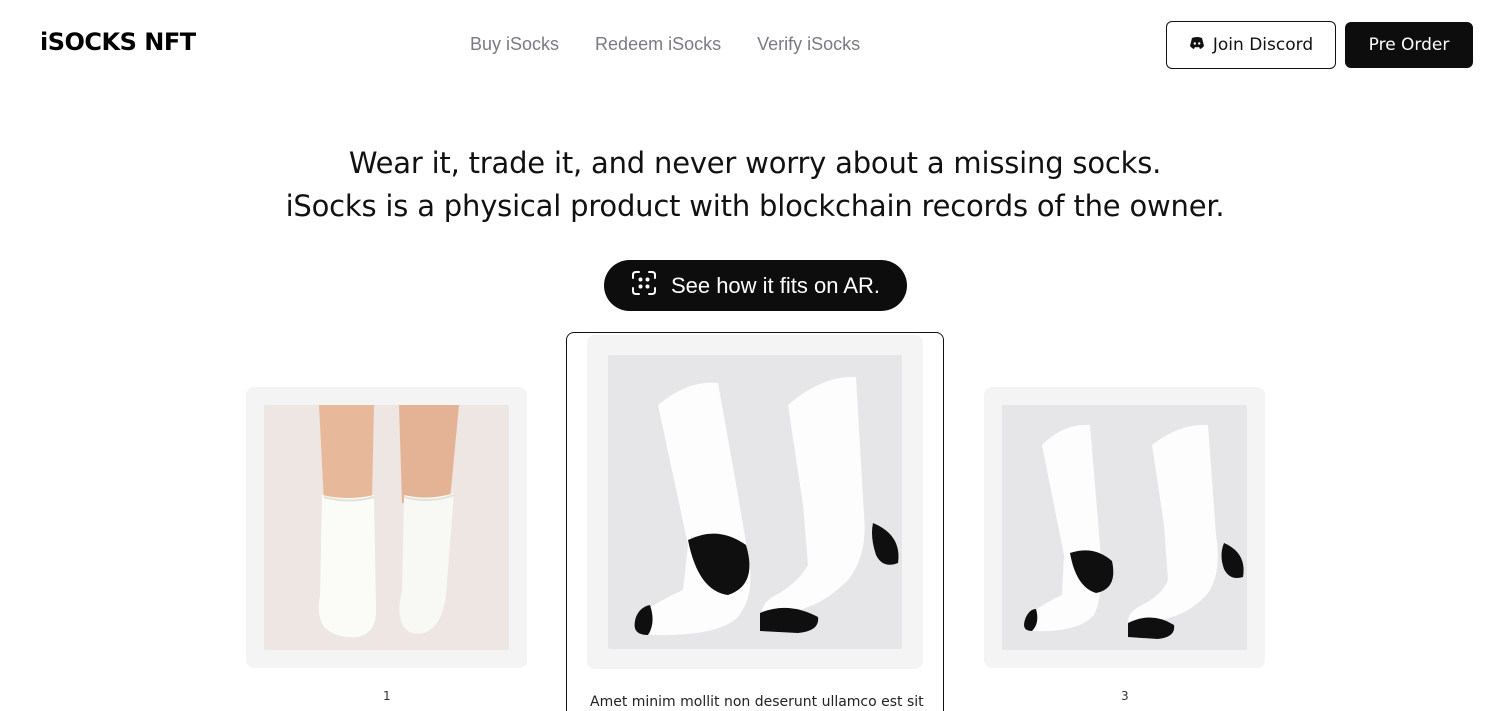 The width and height of the screenshot is (1510, 711). I want to click on main-nav: Buy iSocks Redeem iSocks Verify iSocks, so click(665, 44).